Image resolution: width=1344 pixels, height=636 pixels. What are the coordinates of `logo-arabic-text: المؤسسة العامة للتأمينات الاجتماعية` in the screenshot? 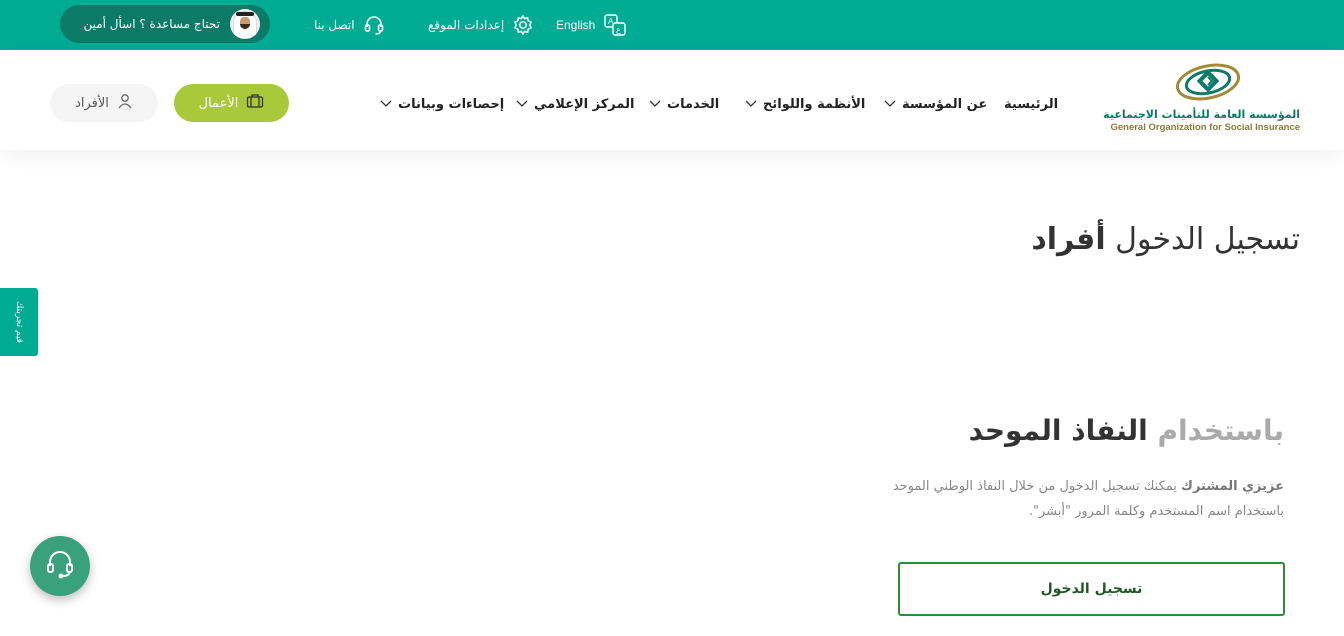 It's located at (1201, 114).